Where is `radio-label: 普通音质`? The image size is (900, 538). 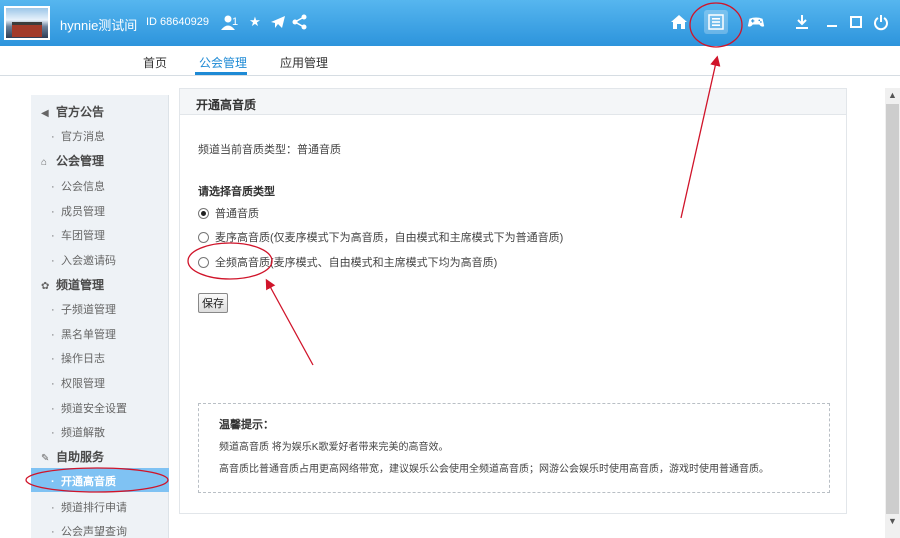
radio-label: 普通音质 is located at coordinates (237, 214).